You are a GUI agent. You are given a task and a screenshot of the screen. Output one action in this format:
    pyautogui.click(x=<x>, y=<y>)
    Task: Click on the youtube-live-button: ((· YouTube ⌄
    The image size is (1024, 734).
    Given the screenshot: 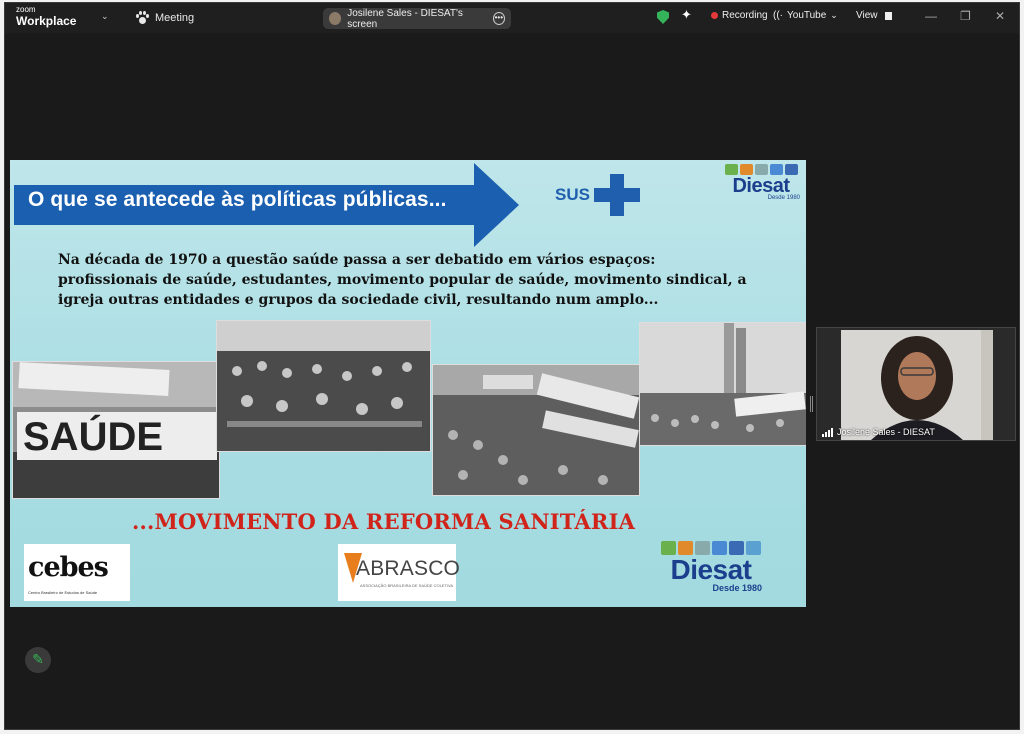 What is the action you would take?
    pyautogui.click(x=805, y=15)
    